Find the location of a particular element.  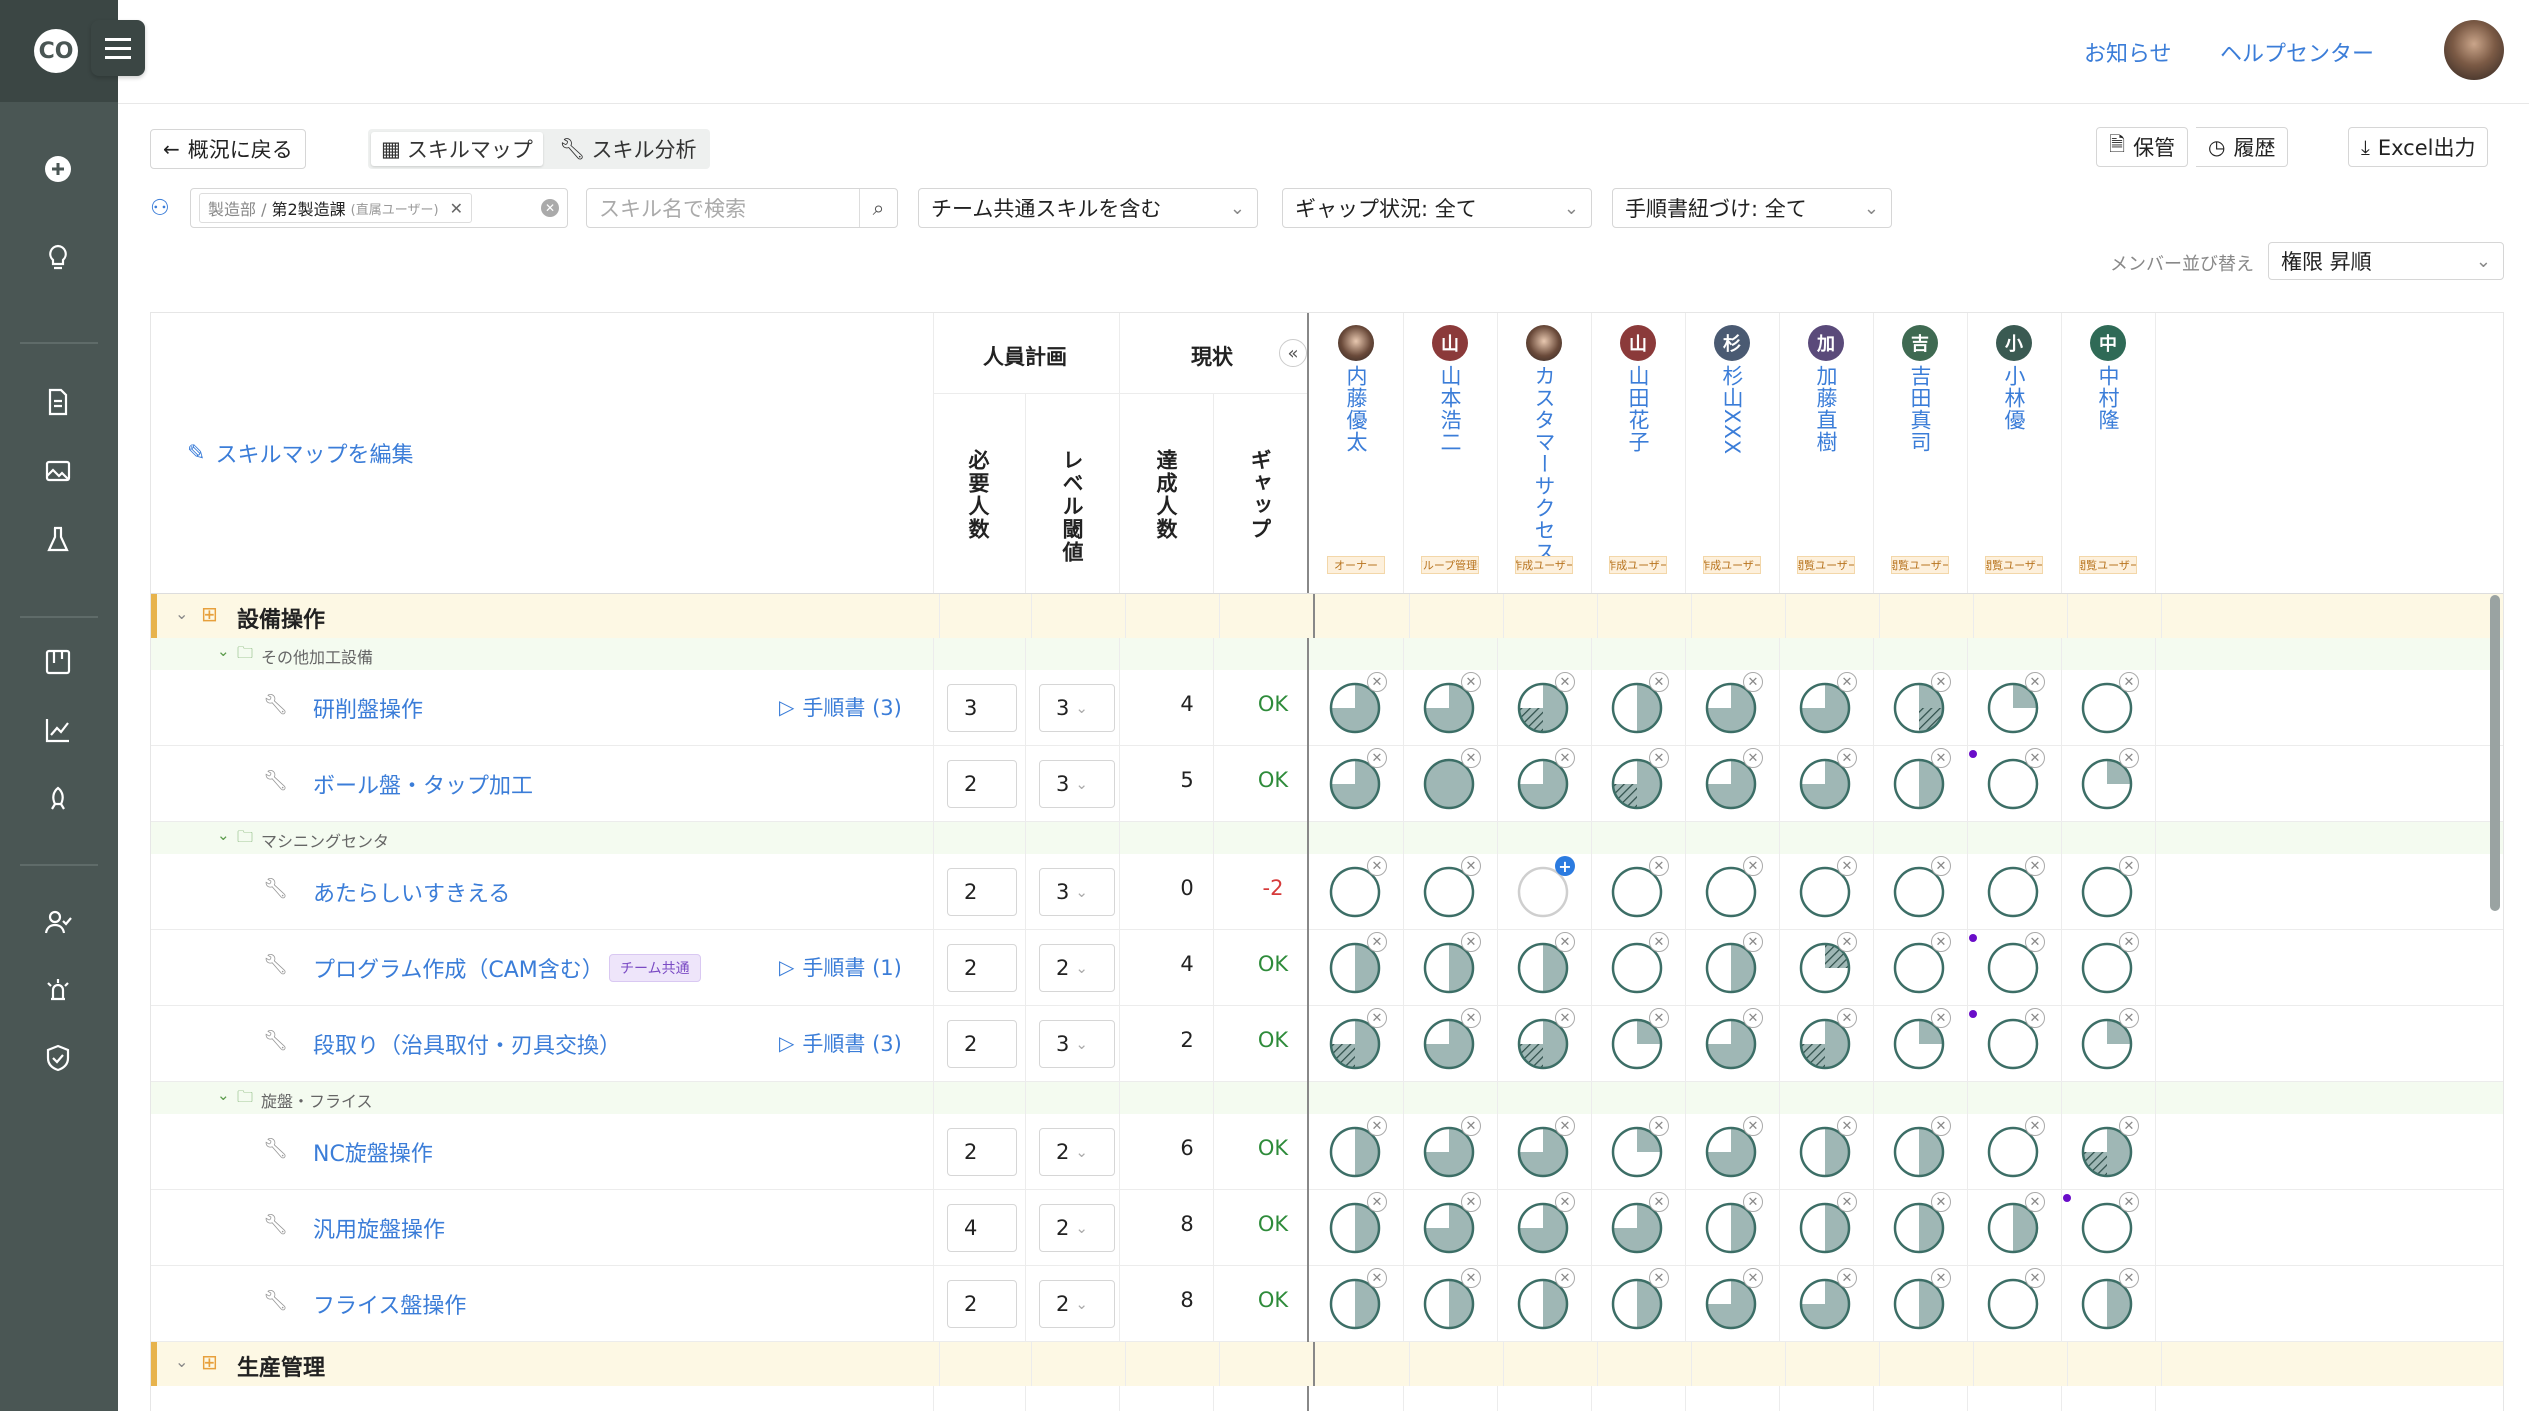

required-count-input: 4 is located at coordinates (982, 1228).